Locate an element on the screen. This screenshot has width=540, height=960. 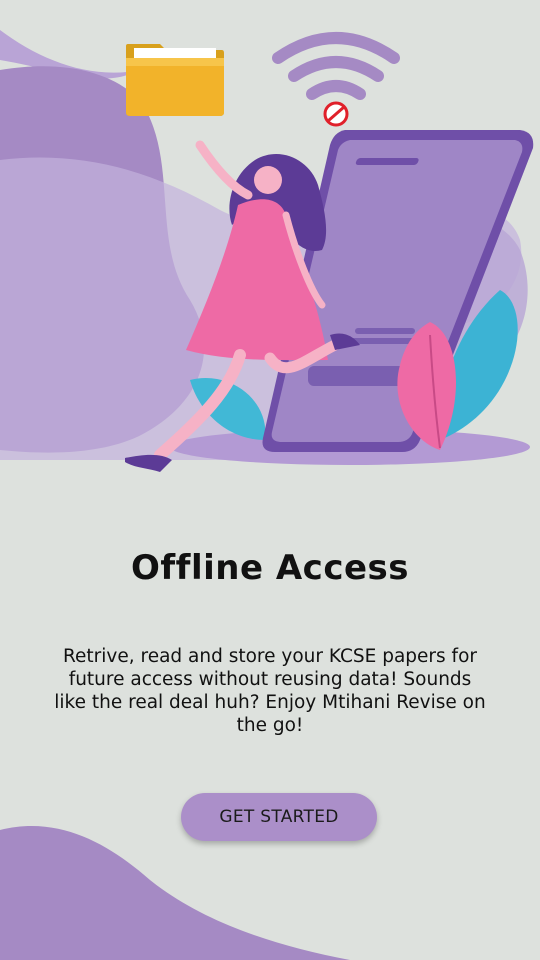
no-entry-icon is located at coordinates (336, 114).